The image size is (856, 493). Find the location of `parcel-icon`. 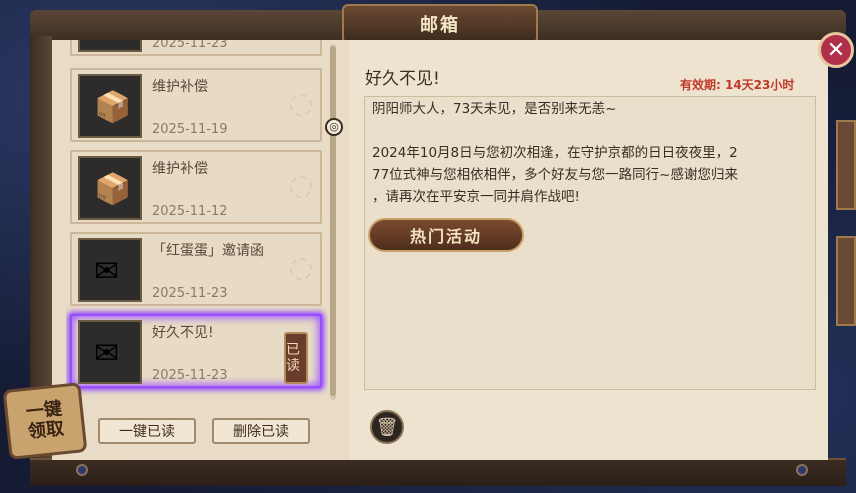

parcel-icon is located at coordinates (110, 46).